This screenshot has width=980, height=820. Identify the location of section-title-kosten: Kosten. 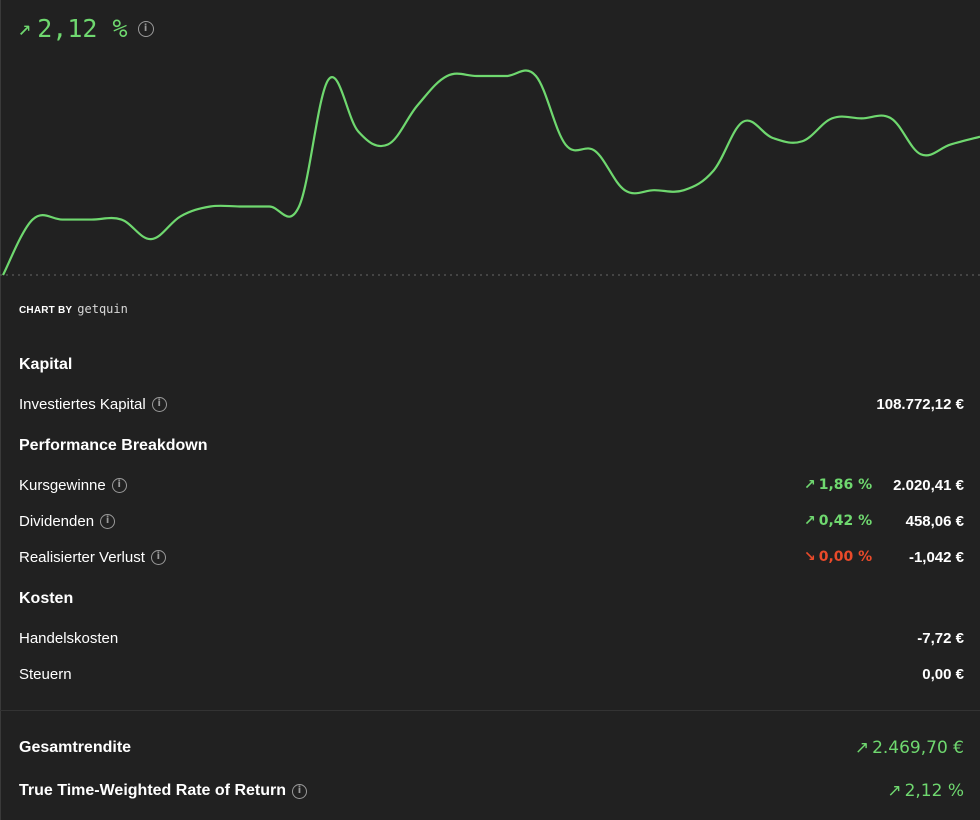
(46, 598).